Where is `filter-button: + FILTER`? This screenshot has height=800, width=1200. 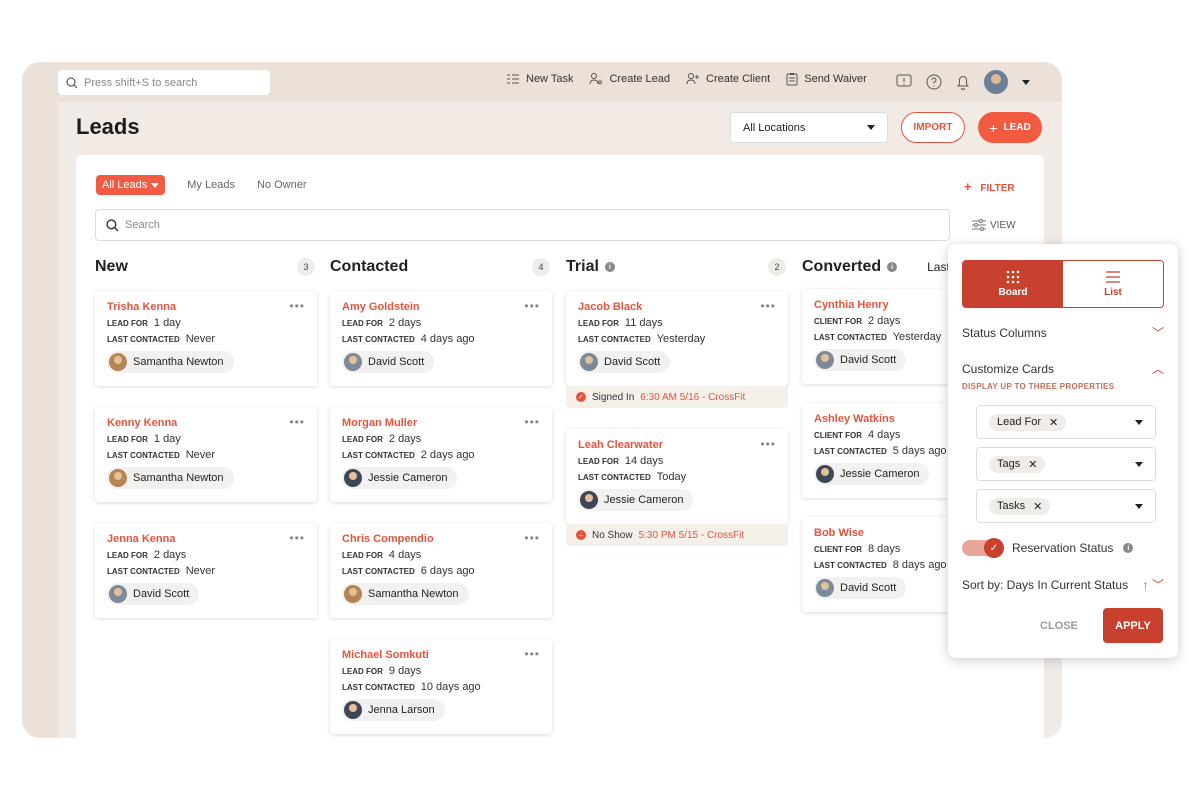
filter-button: + FILTER is located at coordinates (989, 186).